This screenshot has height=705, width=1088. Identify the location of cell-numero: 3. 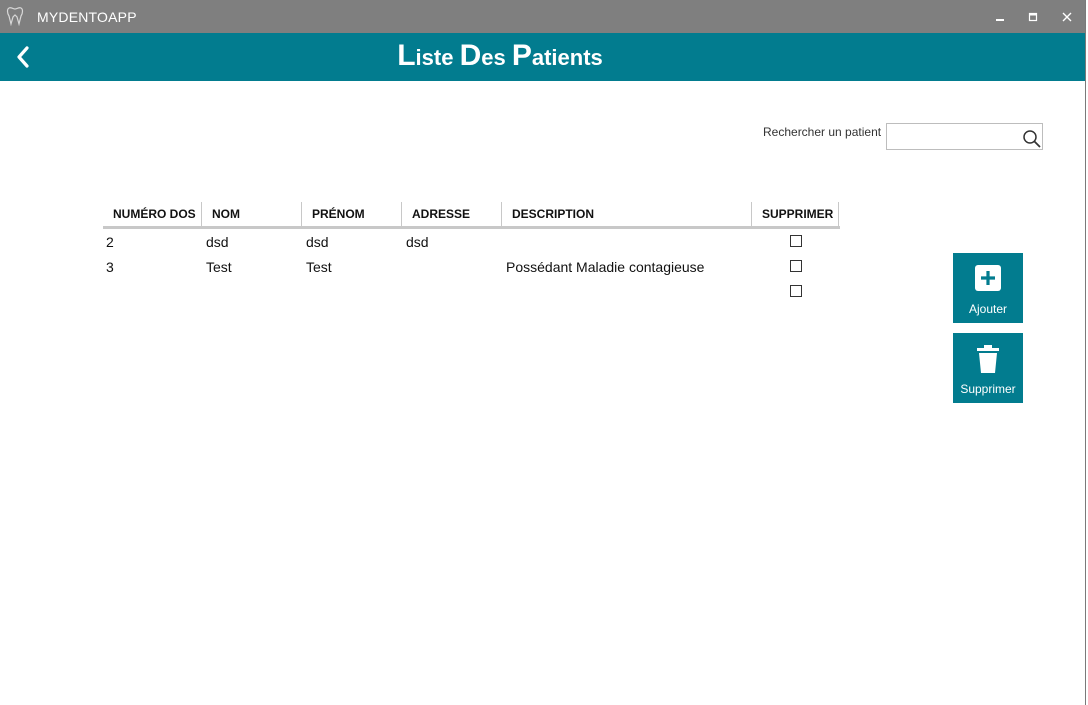
(110, 267).